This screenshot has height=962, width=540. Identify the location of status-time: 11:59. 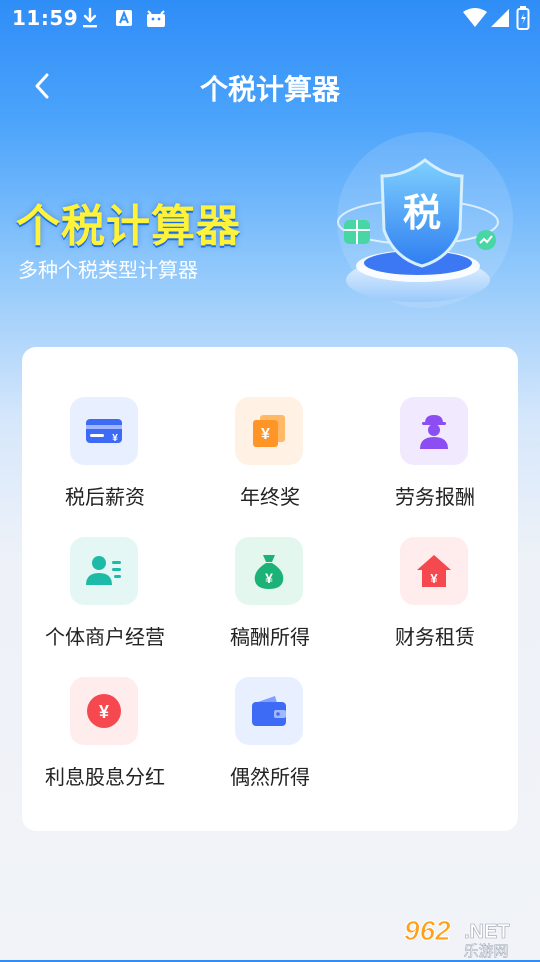
(45, 18).